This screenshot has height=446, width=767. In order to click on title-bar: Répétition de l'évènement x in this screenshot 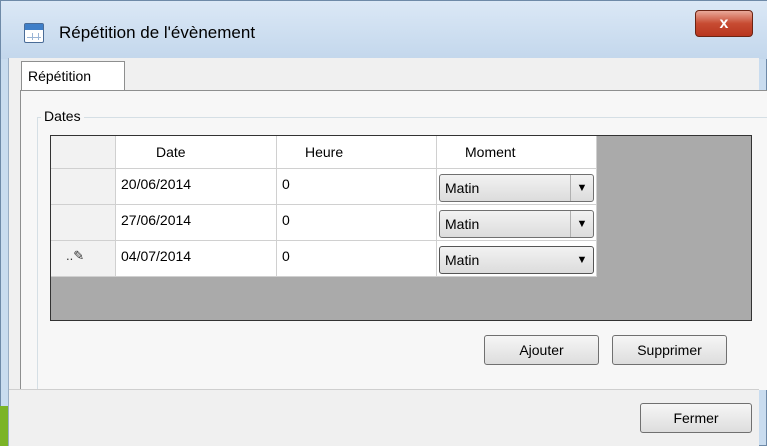, I will do `click(384, 30)`.